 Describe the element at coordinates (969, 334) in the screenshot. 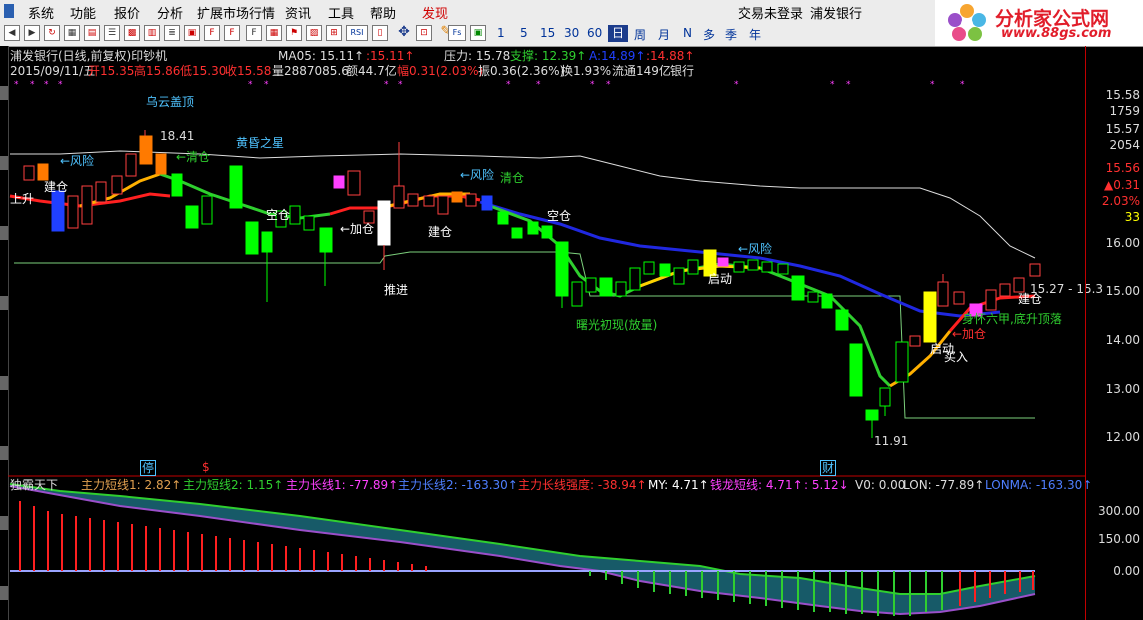

I see `label-jiacang-2: ←加仓` at that location.